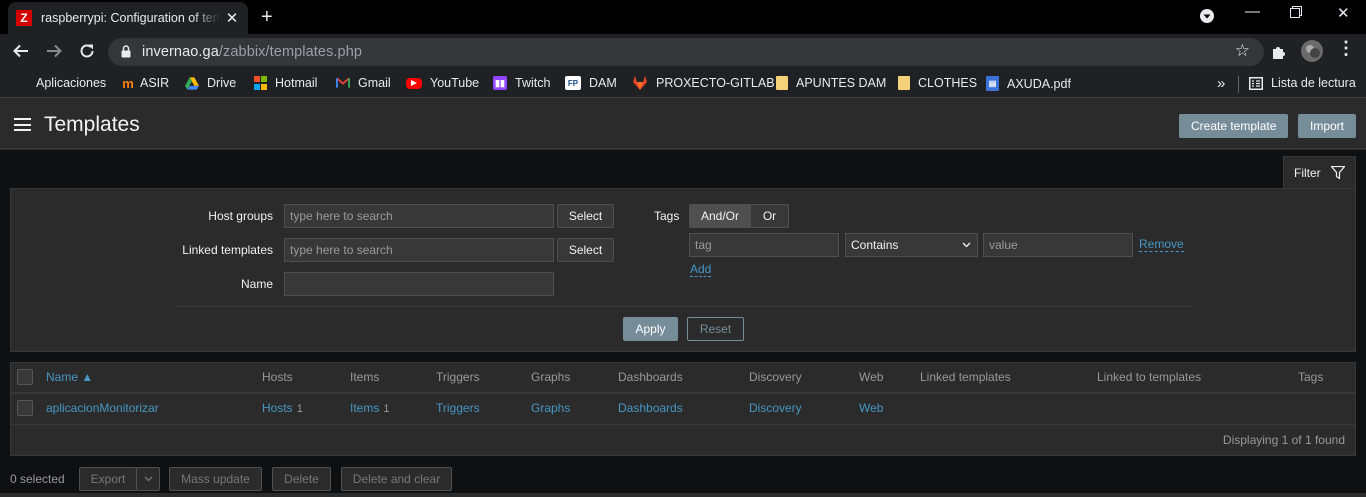 The height and width of the screenshot is (497, 1366). Describe the element at coordinates (267, 17) in the screenshot. I see `new-tab-icon: +` at that location.